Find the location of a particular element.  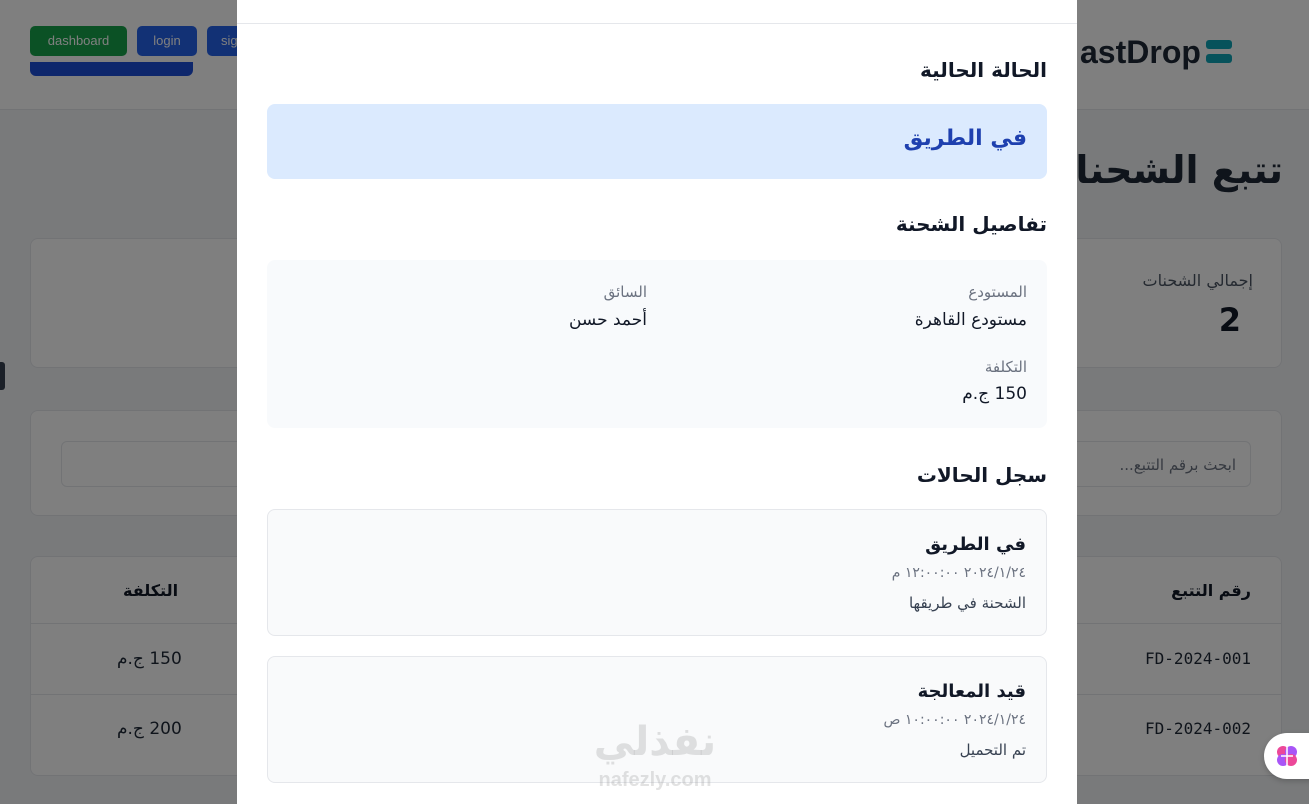

history-status: في الطريق is located at coordinates (975, 544).